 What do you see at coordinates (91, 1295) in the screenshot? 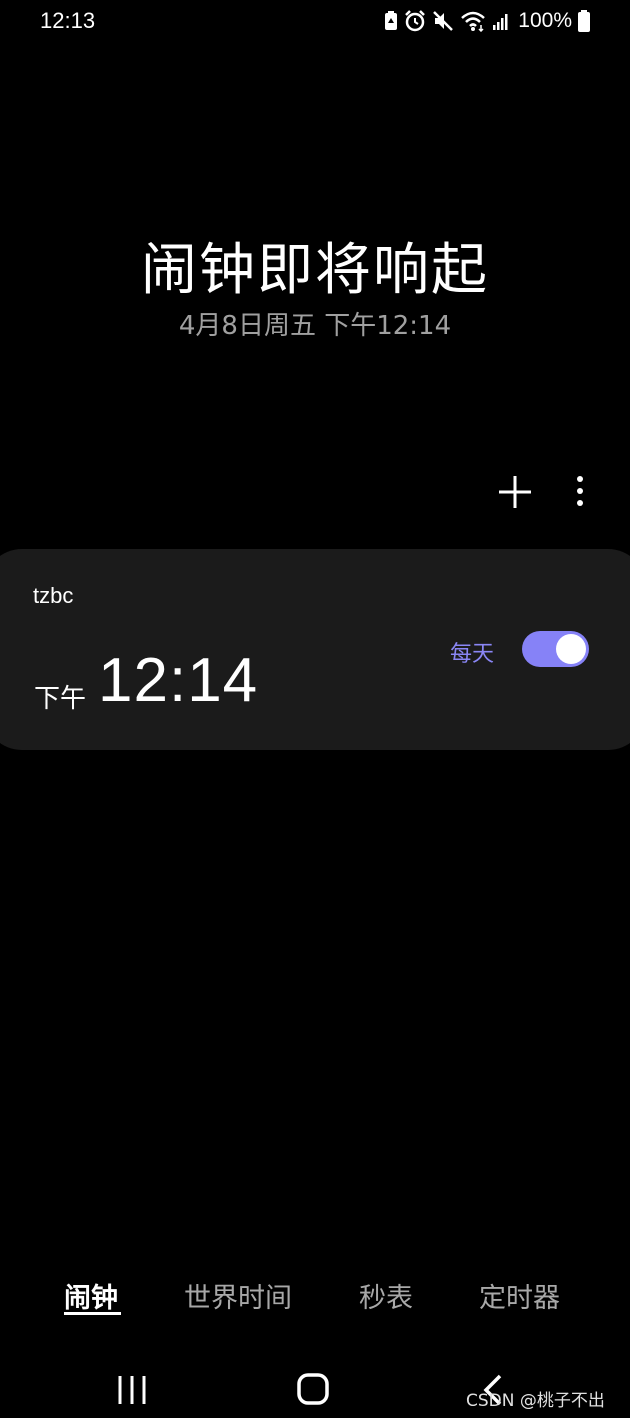
I see `tab-alarm: 闹钟` at bounding box center [91, 1295].